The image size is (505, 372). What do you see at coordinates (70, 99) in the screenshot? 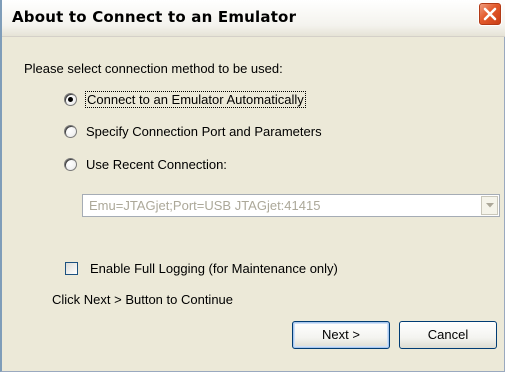
I see `radio-button-selected` at bounding box center [70, 99].